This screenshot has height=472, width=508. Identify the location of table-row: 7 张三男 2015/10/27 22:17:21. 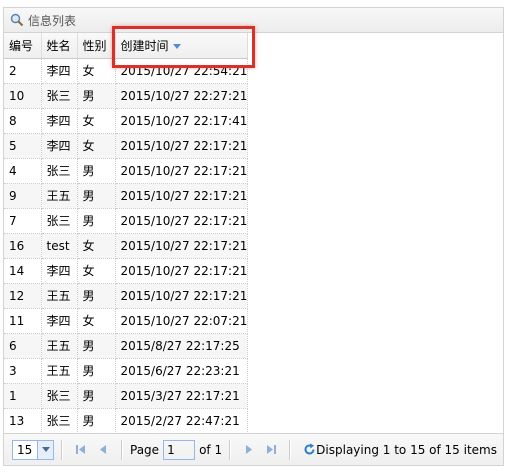
(126, 221).